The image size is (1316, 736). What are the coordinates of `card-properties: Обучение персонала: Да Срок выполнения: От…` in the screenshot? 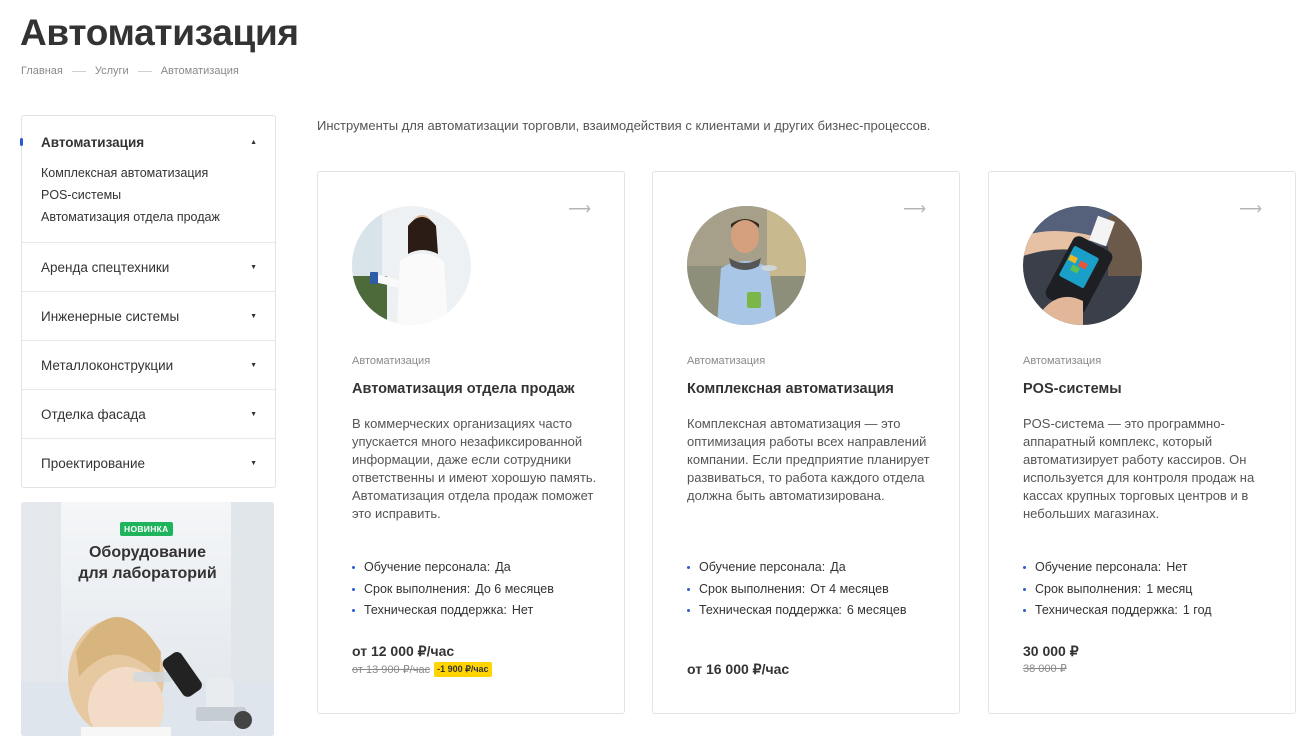 It's located at (796, 589).